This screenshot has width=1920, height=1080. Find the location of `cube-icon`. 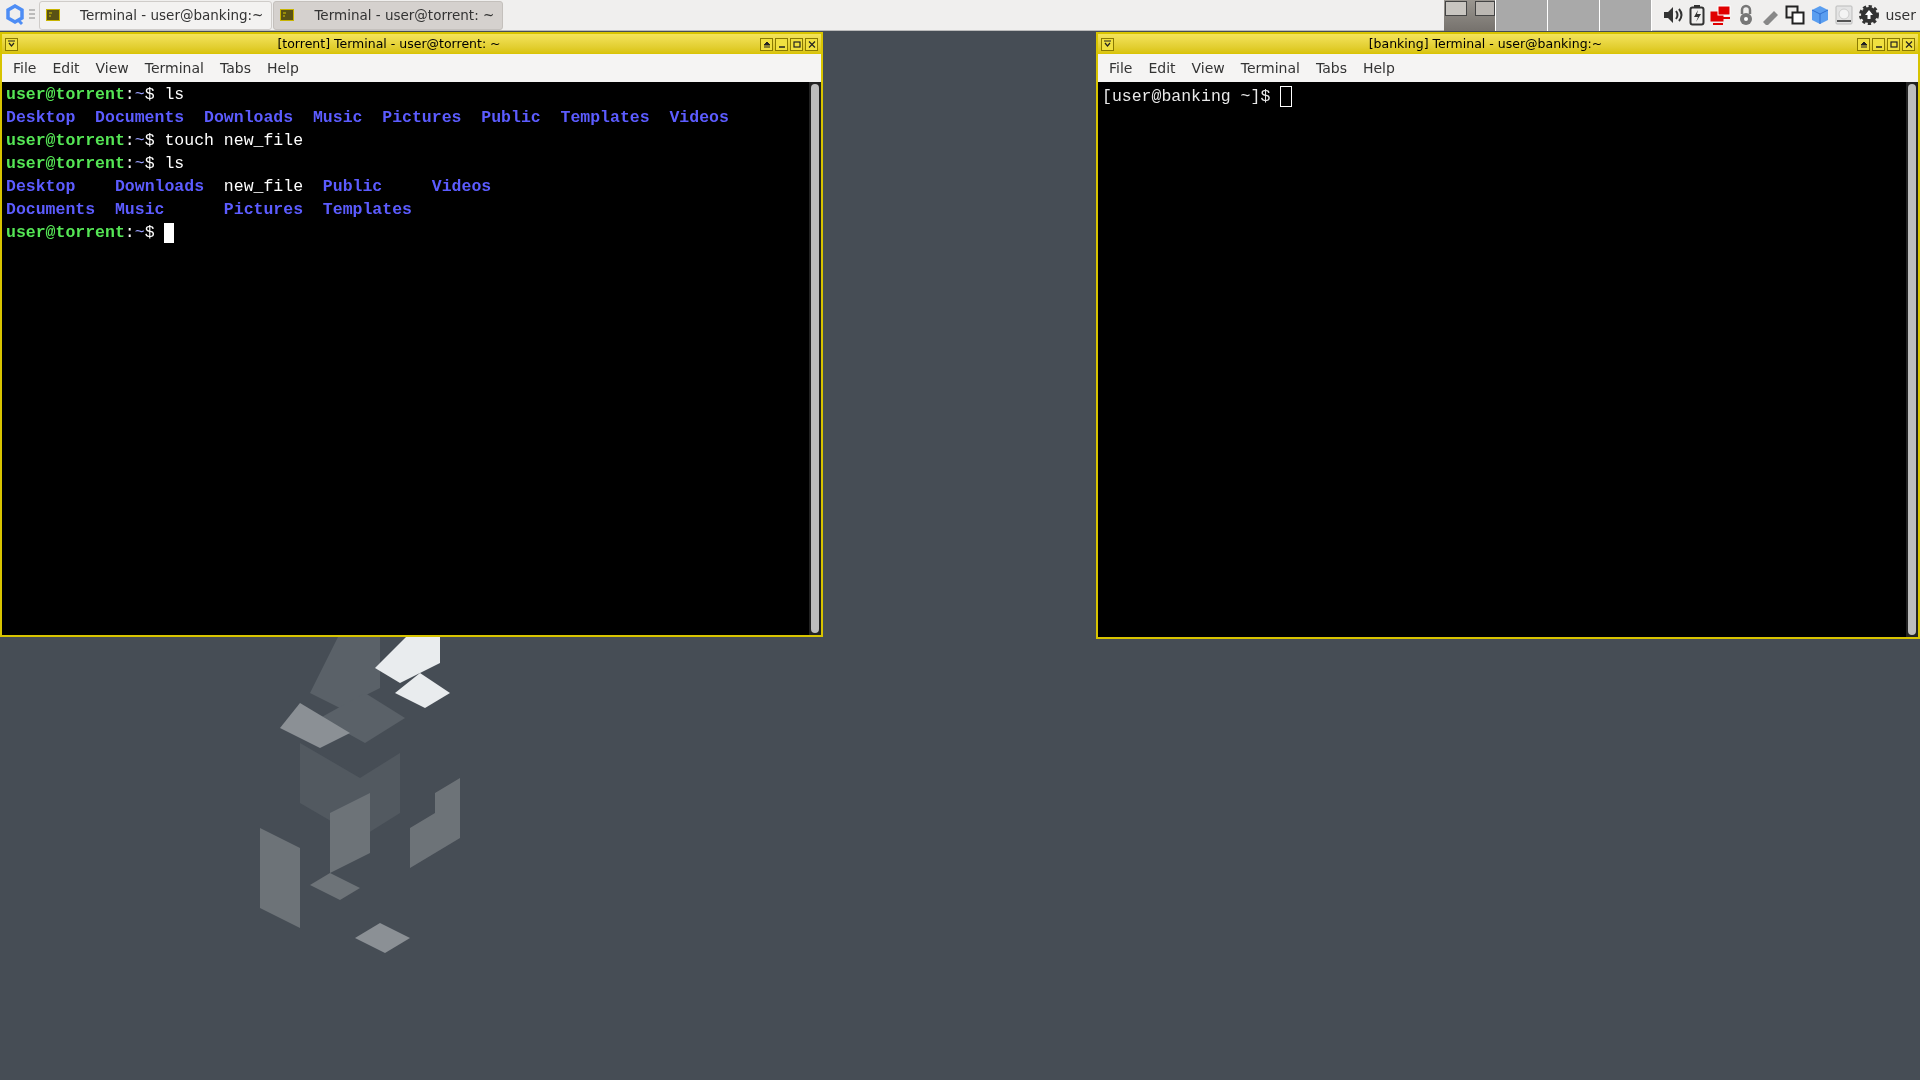

cube-icon is located at coordinates (1820, 15).